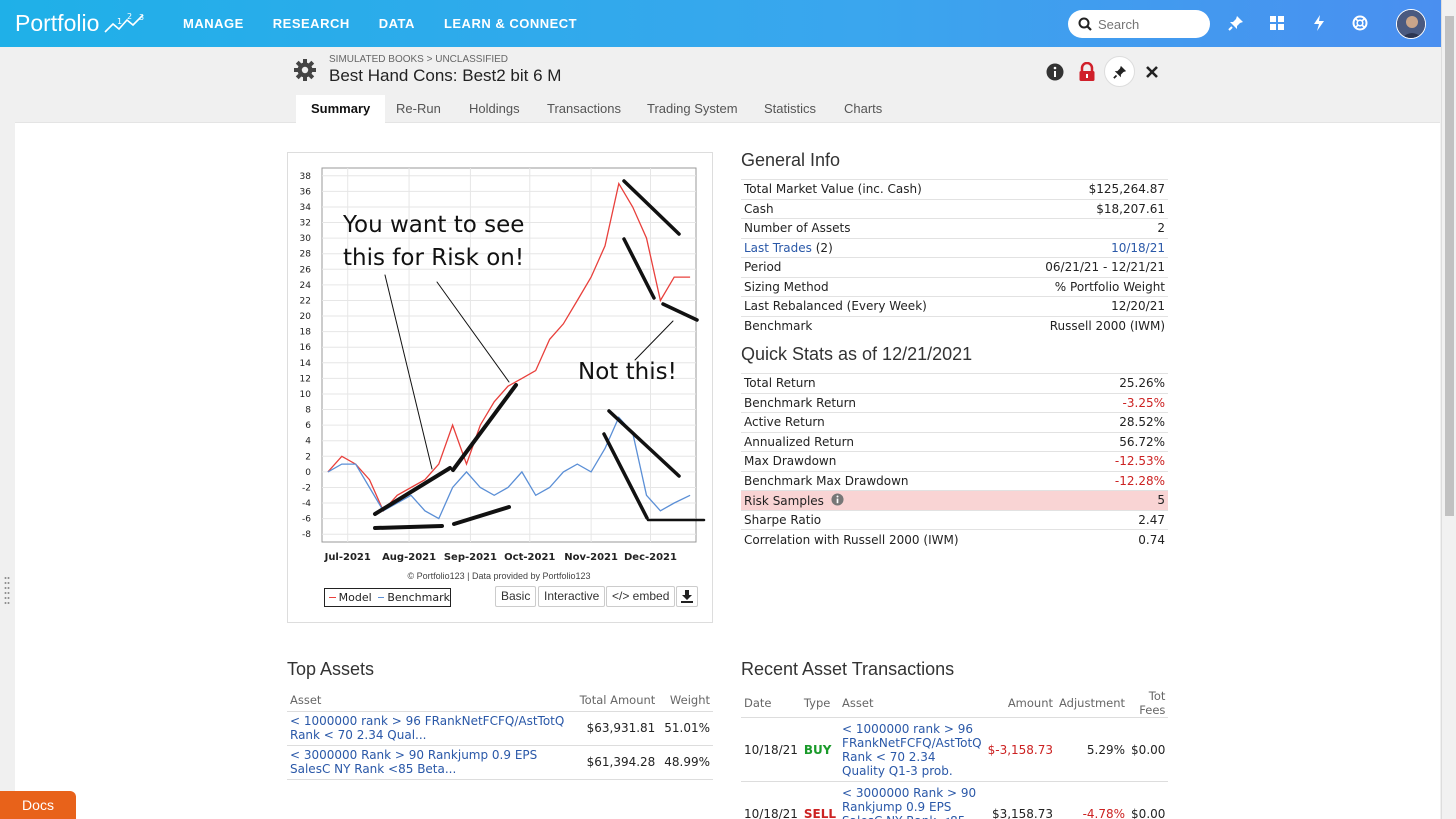  I want to click on y-tick-label: 16, so click(306, 348).